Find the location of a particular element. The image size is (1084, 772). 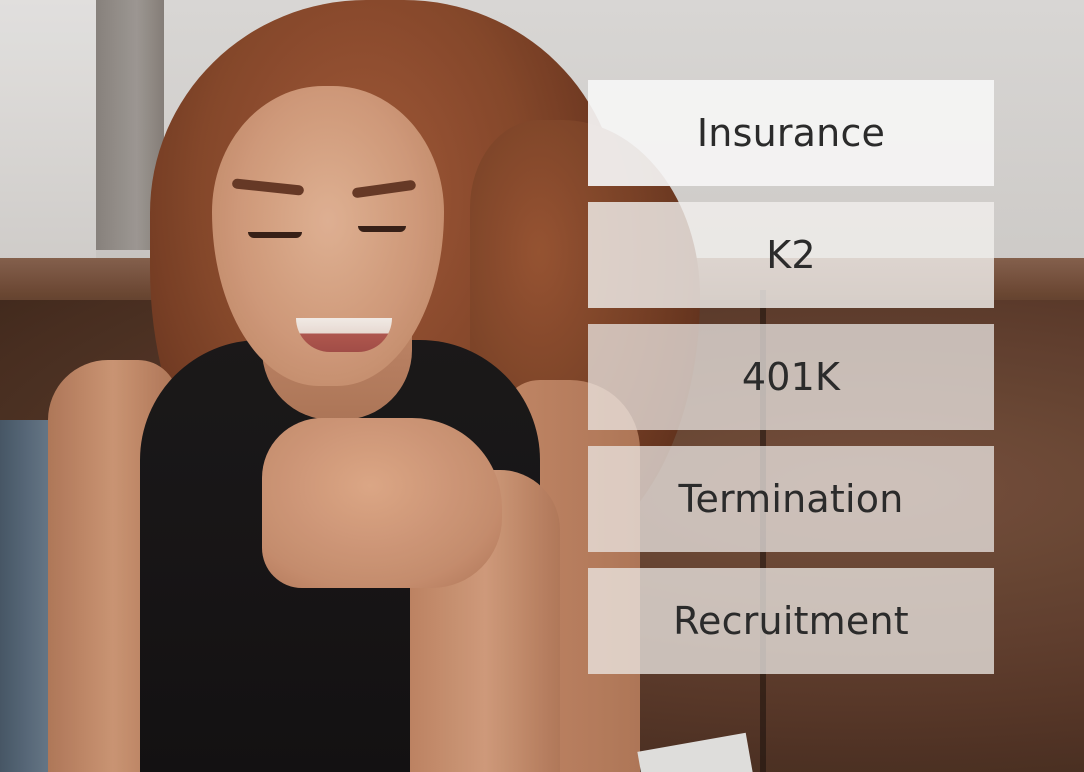

menu-item-recruitment: Recruitment is located at coordinates (791, 621).